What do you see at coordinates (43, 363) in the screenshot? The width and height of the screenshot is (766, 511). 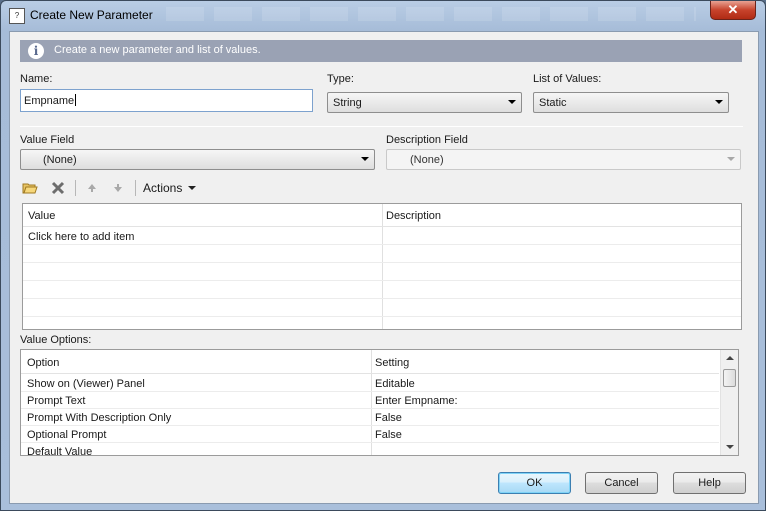 I see `column-header-option: Option` at bounding box center [43, 363].